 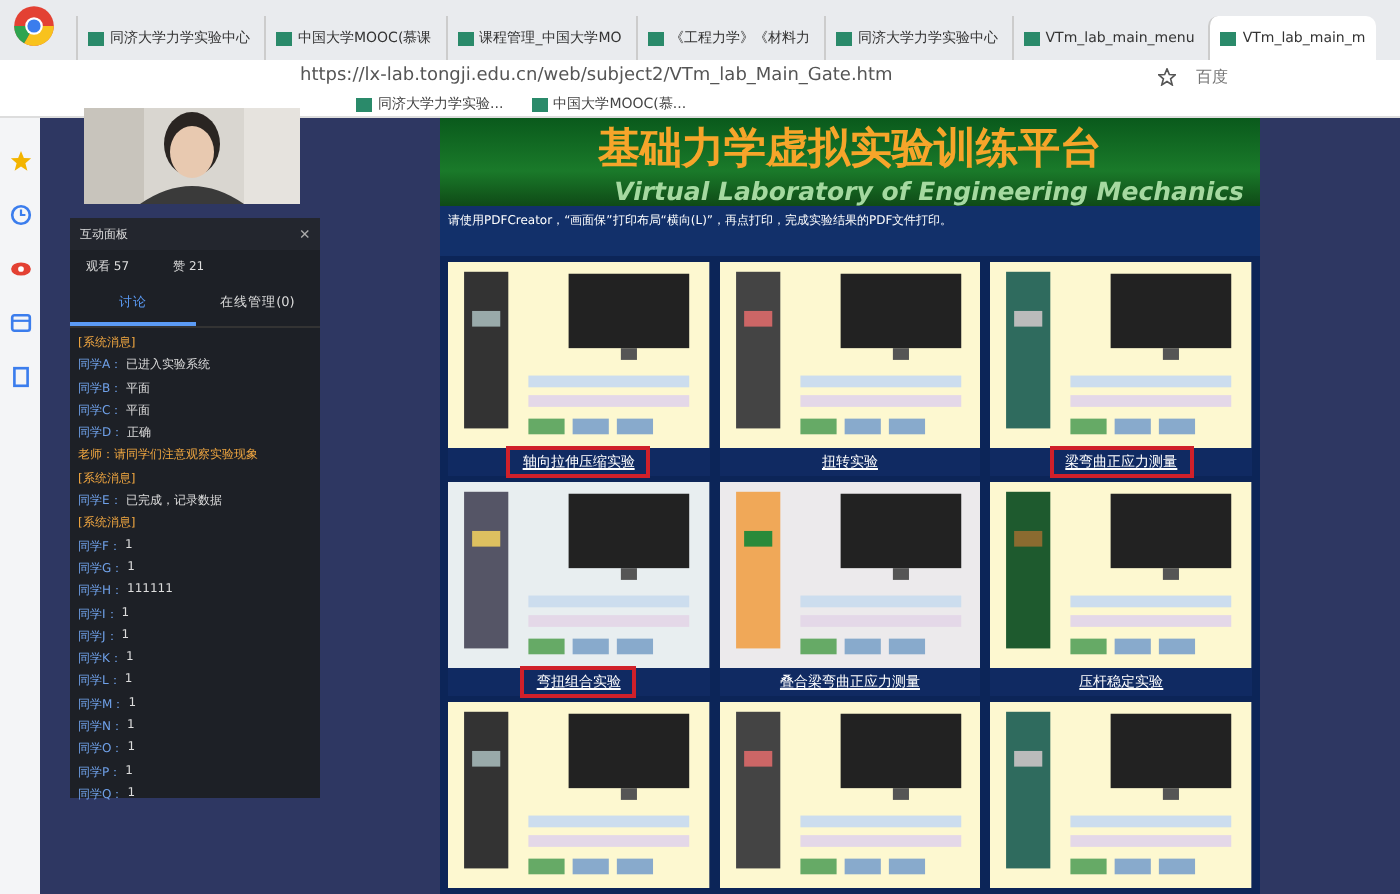 What do you see at coordinates (34, 26) in the screenshot?
I see `browser-logo-icon` at bounding box center [34, 26].